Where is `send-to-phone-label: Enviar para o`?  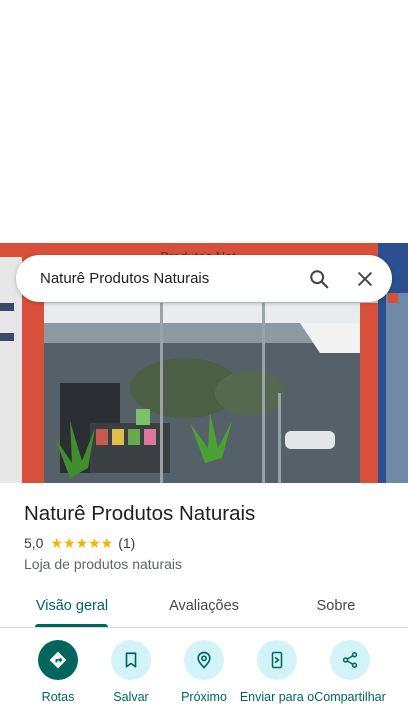 send-to-phone-label: Enviar para o is located at coordinates (277, 697).